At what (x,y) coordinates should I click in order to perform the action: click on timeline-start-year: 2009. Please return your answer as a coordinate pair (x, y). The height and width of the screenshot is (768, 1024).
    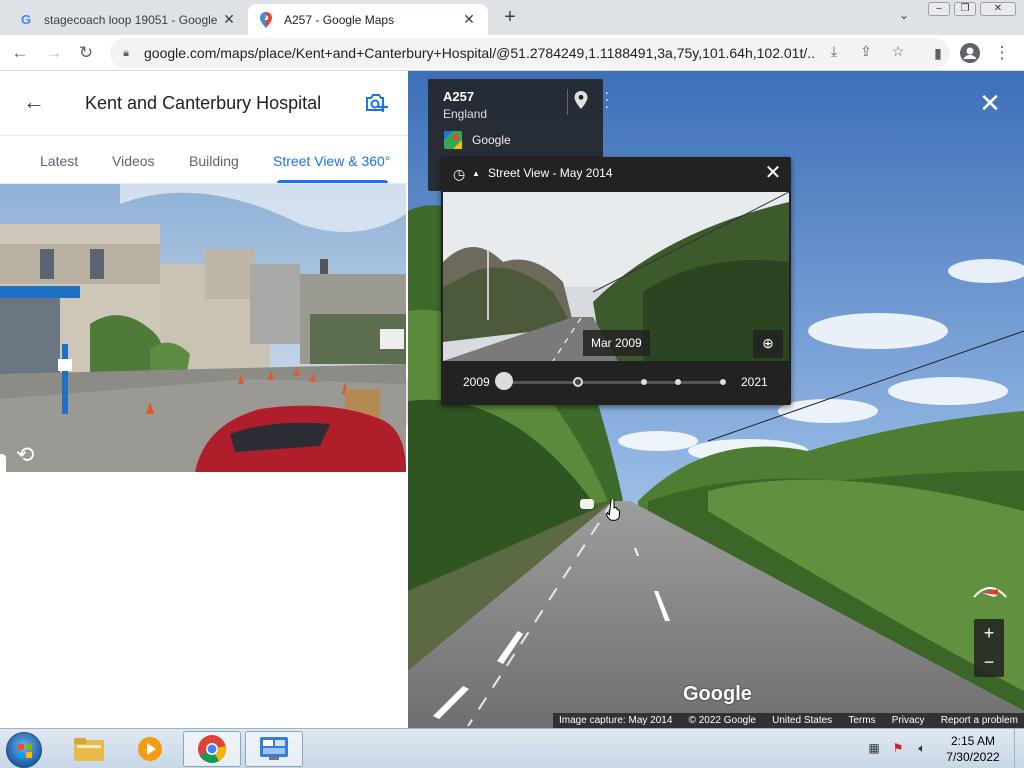
    Looking at the image, I should click on (476, 382).